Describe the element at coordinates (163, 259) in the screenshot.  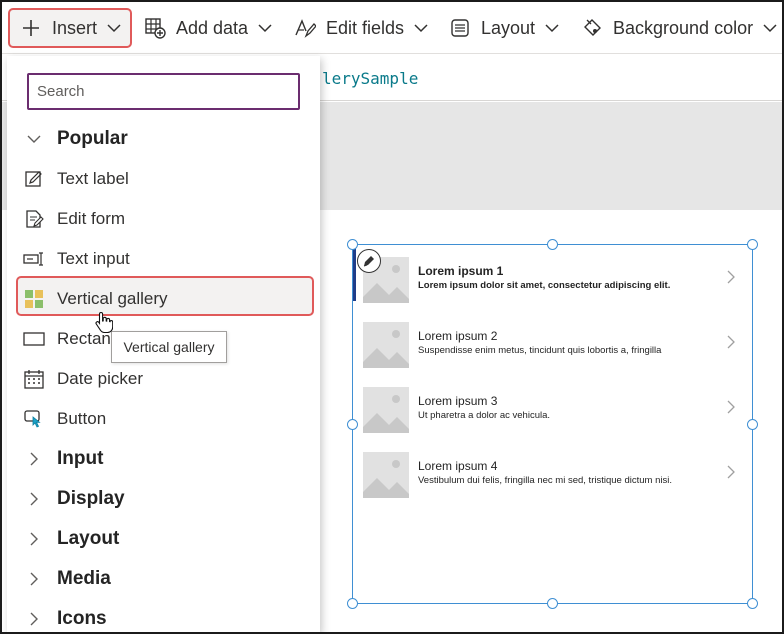
I see `insert-item-text-input: Text input` at that location.